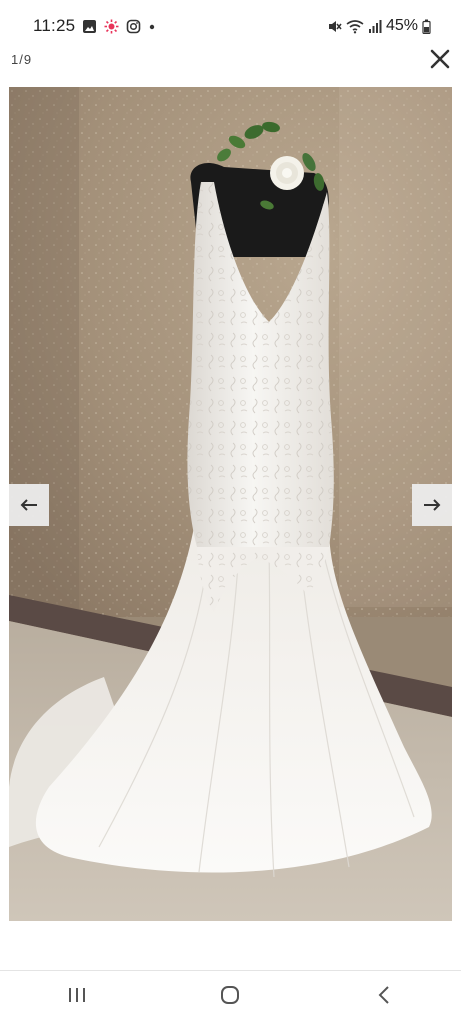  I want to click on home-button, so click(230, 998).